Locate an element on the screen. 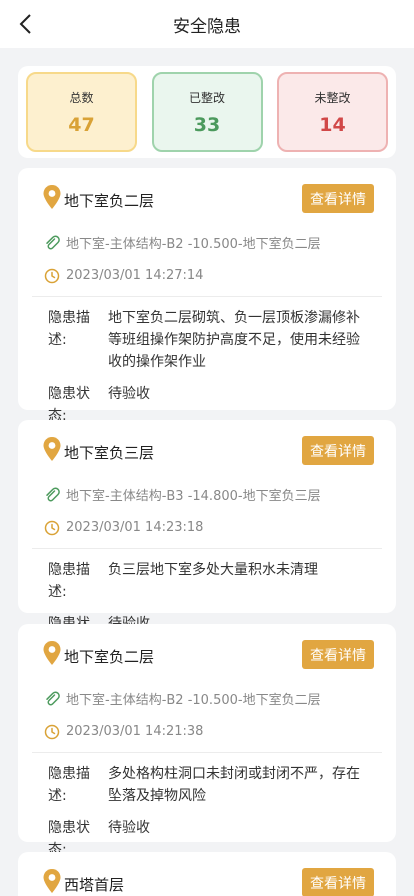 The width and height of the screenshot is (414, 896). nav-bar: 安全隐患 is located at coordinates (207, 24).